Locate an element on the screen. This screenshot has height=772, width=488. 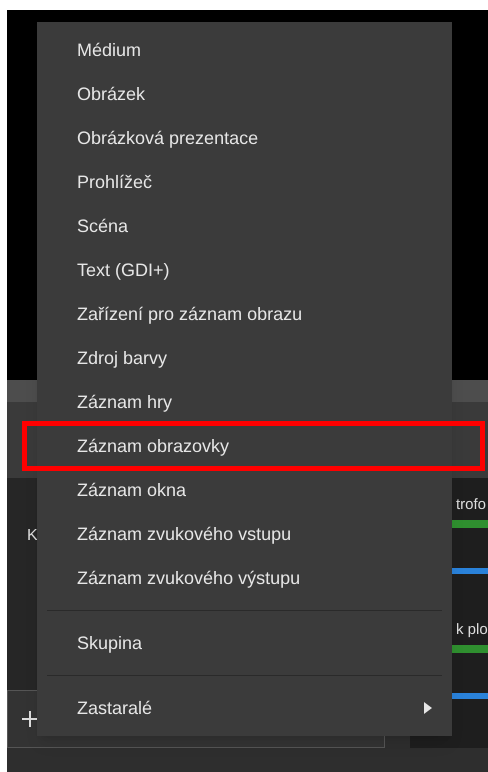
menu-item: Zdroj barvy is located at coordinates (244, 358).